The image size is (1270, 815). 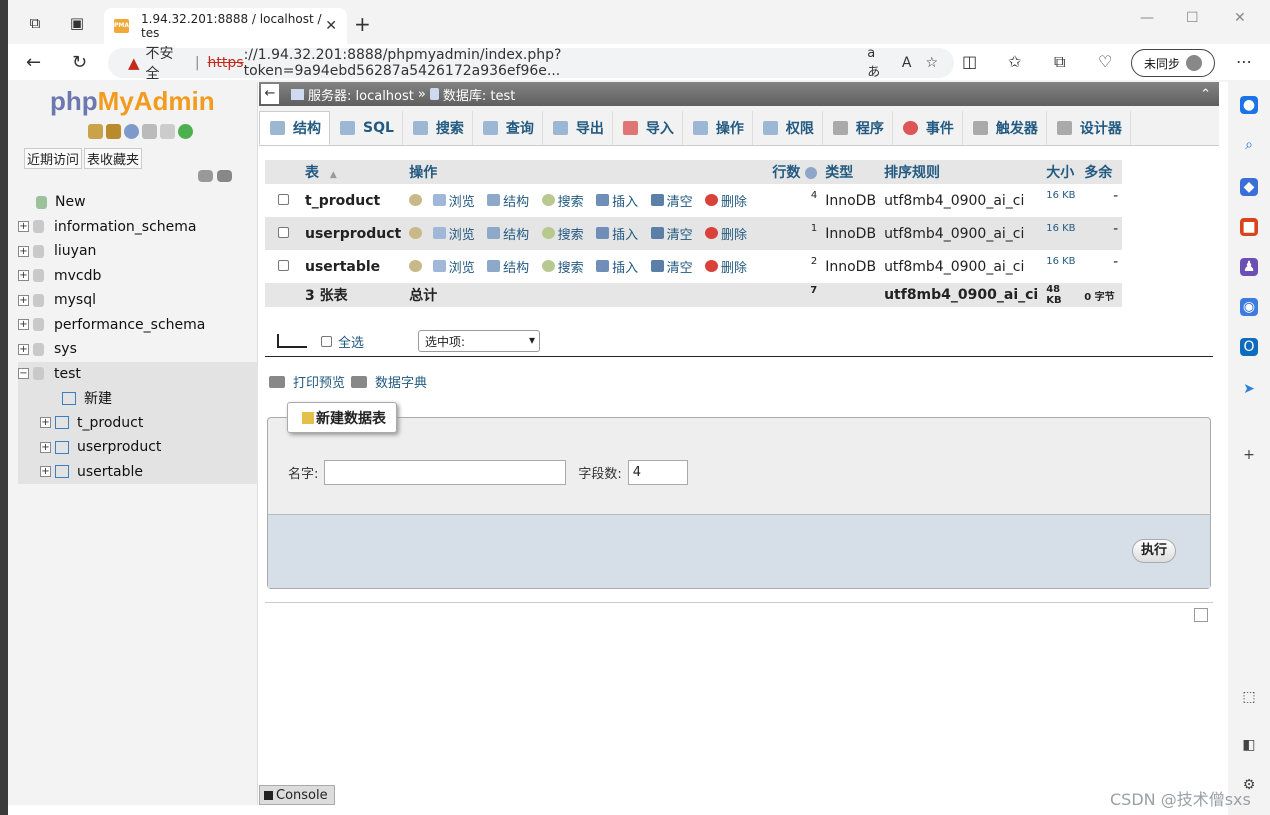 I want to click on security-label: 不安全, so click(x=166, y=63).